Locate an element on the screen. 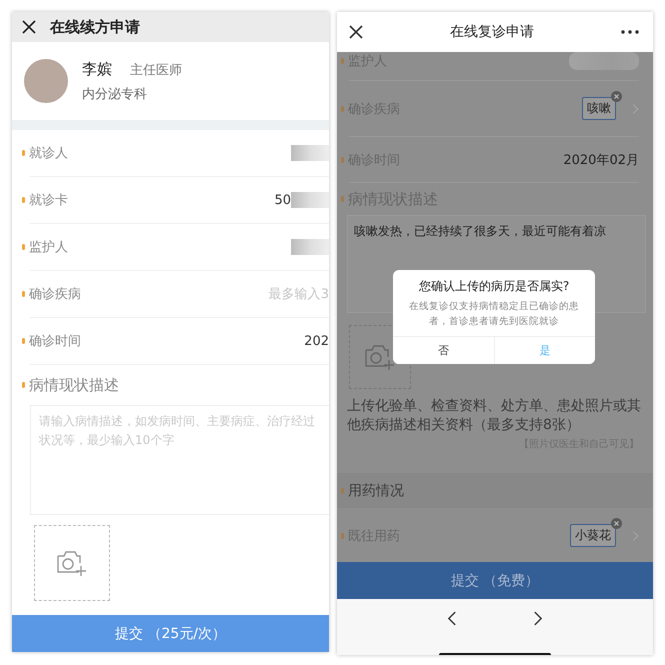 The height and width of the screenshot is (665, 665). submit-button: 提交 （25元/次） is located at coordinates (170, 633).